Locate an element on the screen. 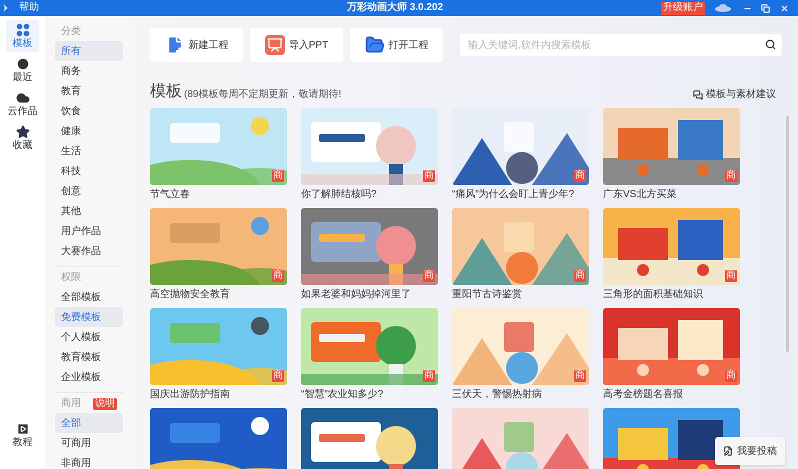 Image resolution: width=798 pixels, height=469 pixels. section-subtitle: (89模板每周不定期更新，敬请期待! is located at coordinates (263, 95).